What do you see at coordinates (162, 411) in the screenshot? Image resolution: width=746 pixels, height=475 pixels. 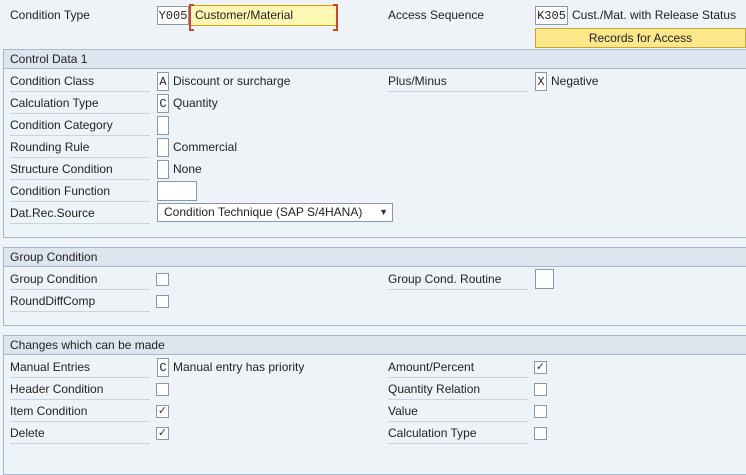 I see `item-condition-checkbox: ✓` at bounding box center [162, 411].